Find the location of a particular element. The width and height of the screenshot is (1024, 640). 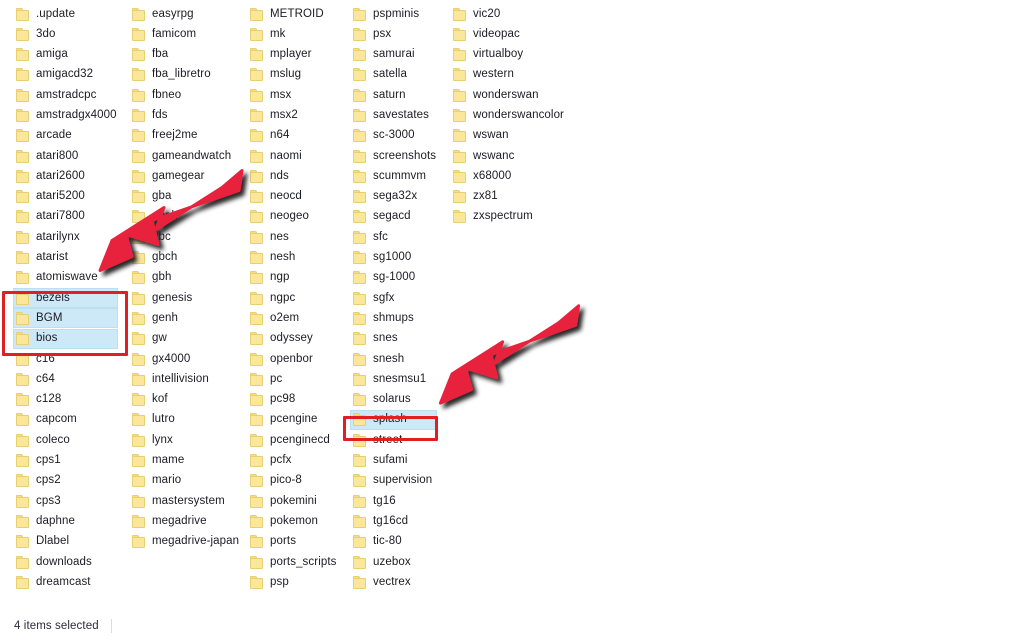

file-list-item: METROID is located at coordinates (292, 14).